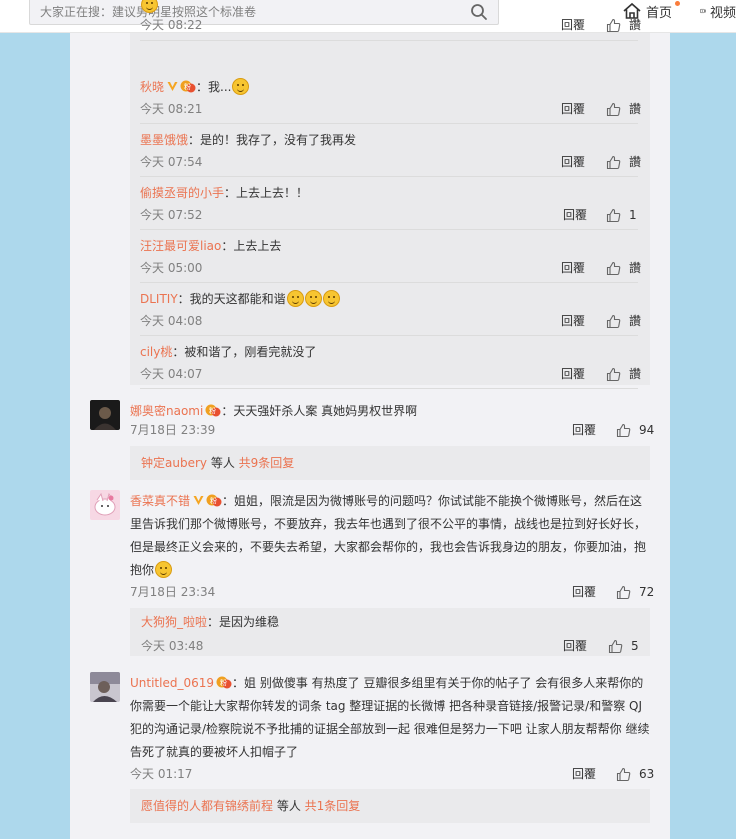 This screenshot has width=736, height=839. I want to click on nav-home-label: 首页, so click(659, 13).